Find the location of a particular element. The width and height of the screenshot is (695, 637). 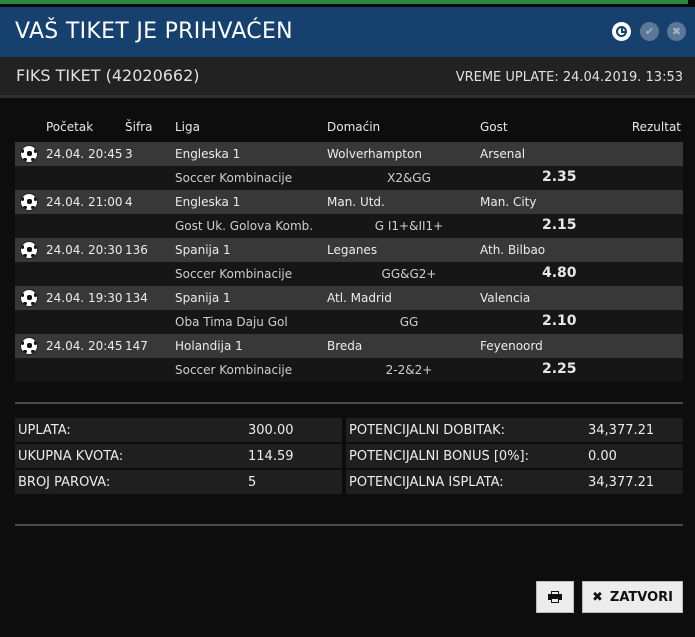

bet-pick: X2&GG is located at coordinates (409, 178).